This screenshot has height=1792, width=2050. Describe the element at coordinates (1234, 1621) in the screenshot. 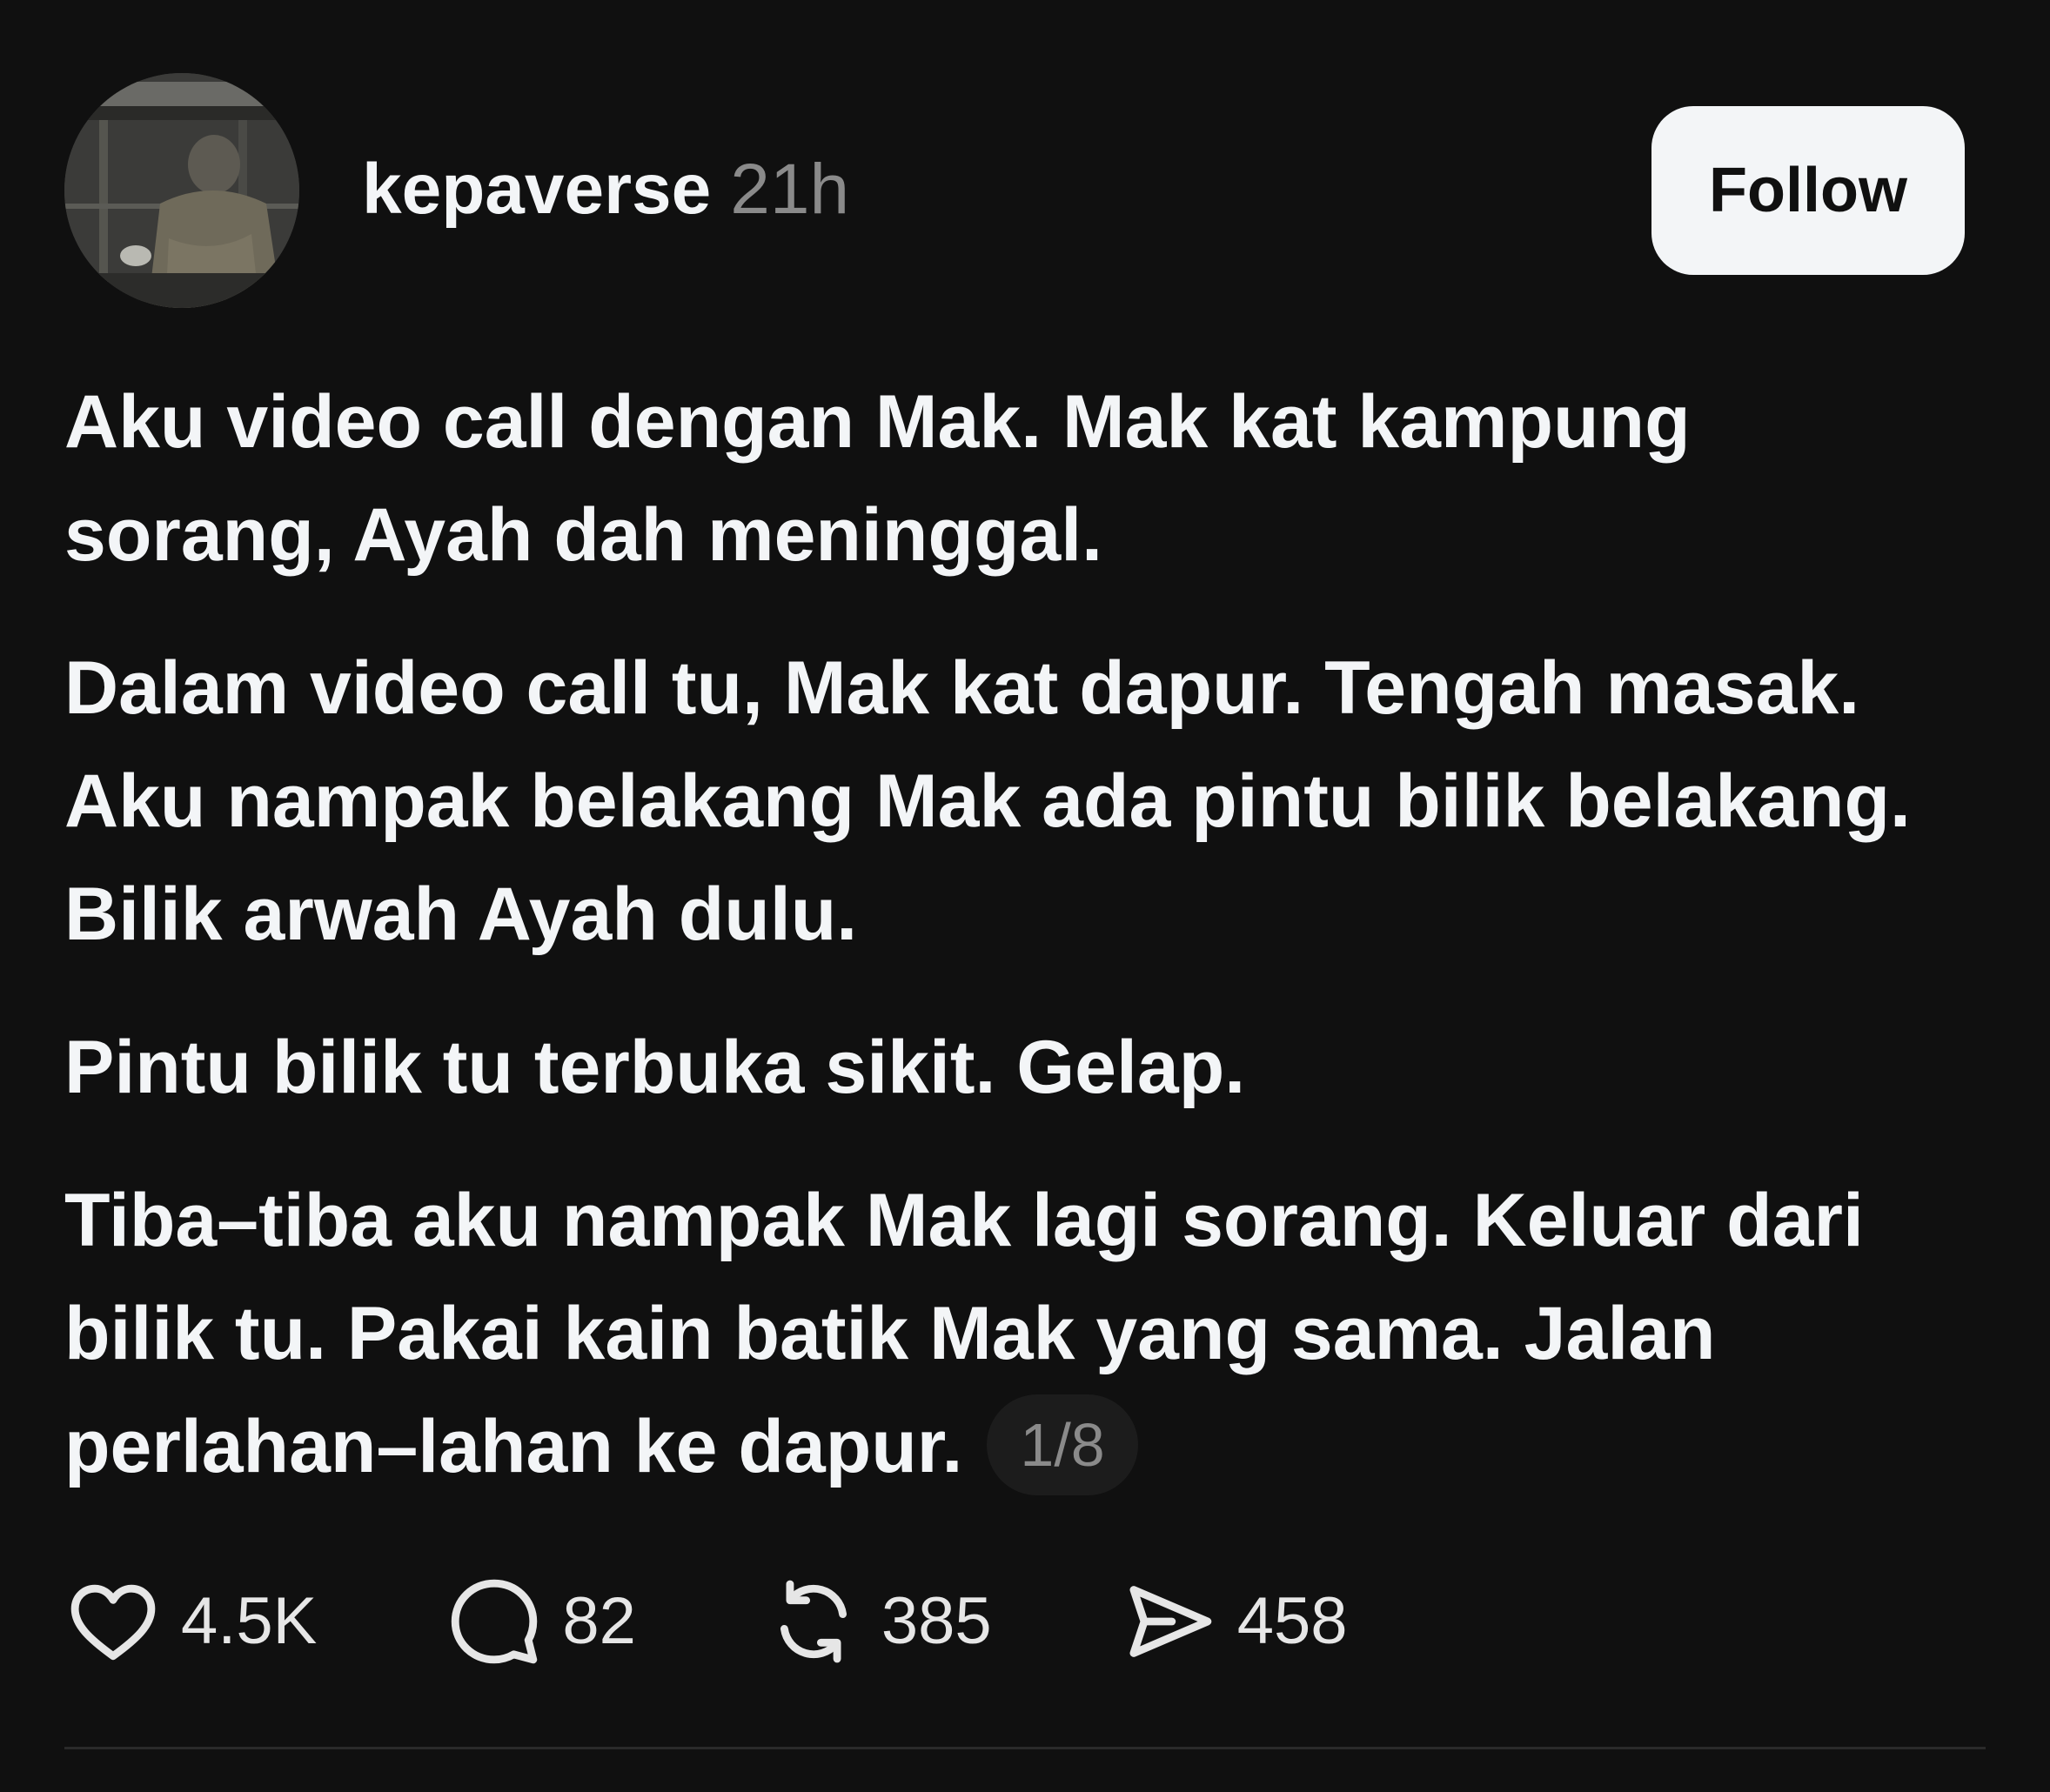

I see `share-button: 458` at that location.